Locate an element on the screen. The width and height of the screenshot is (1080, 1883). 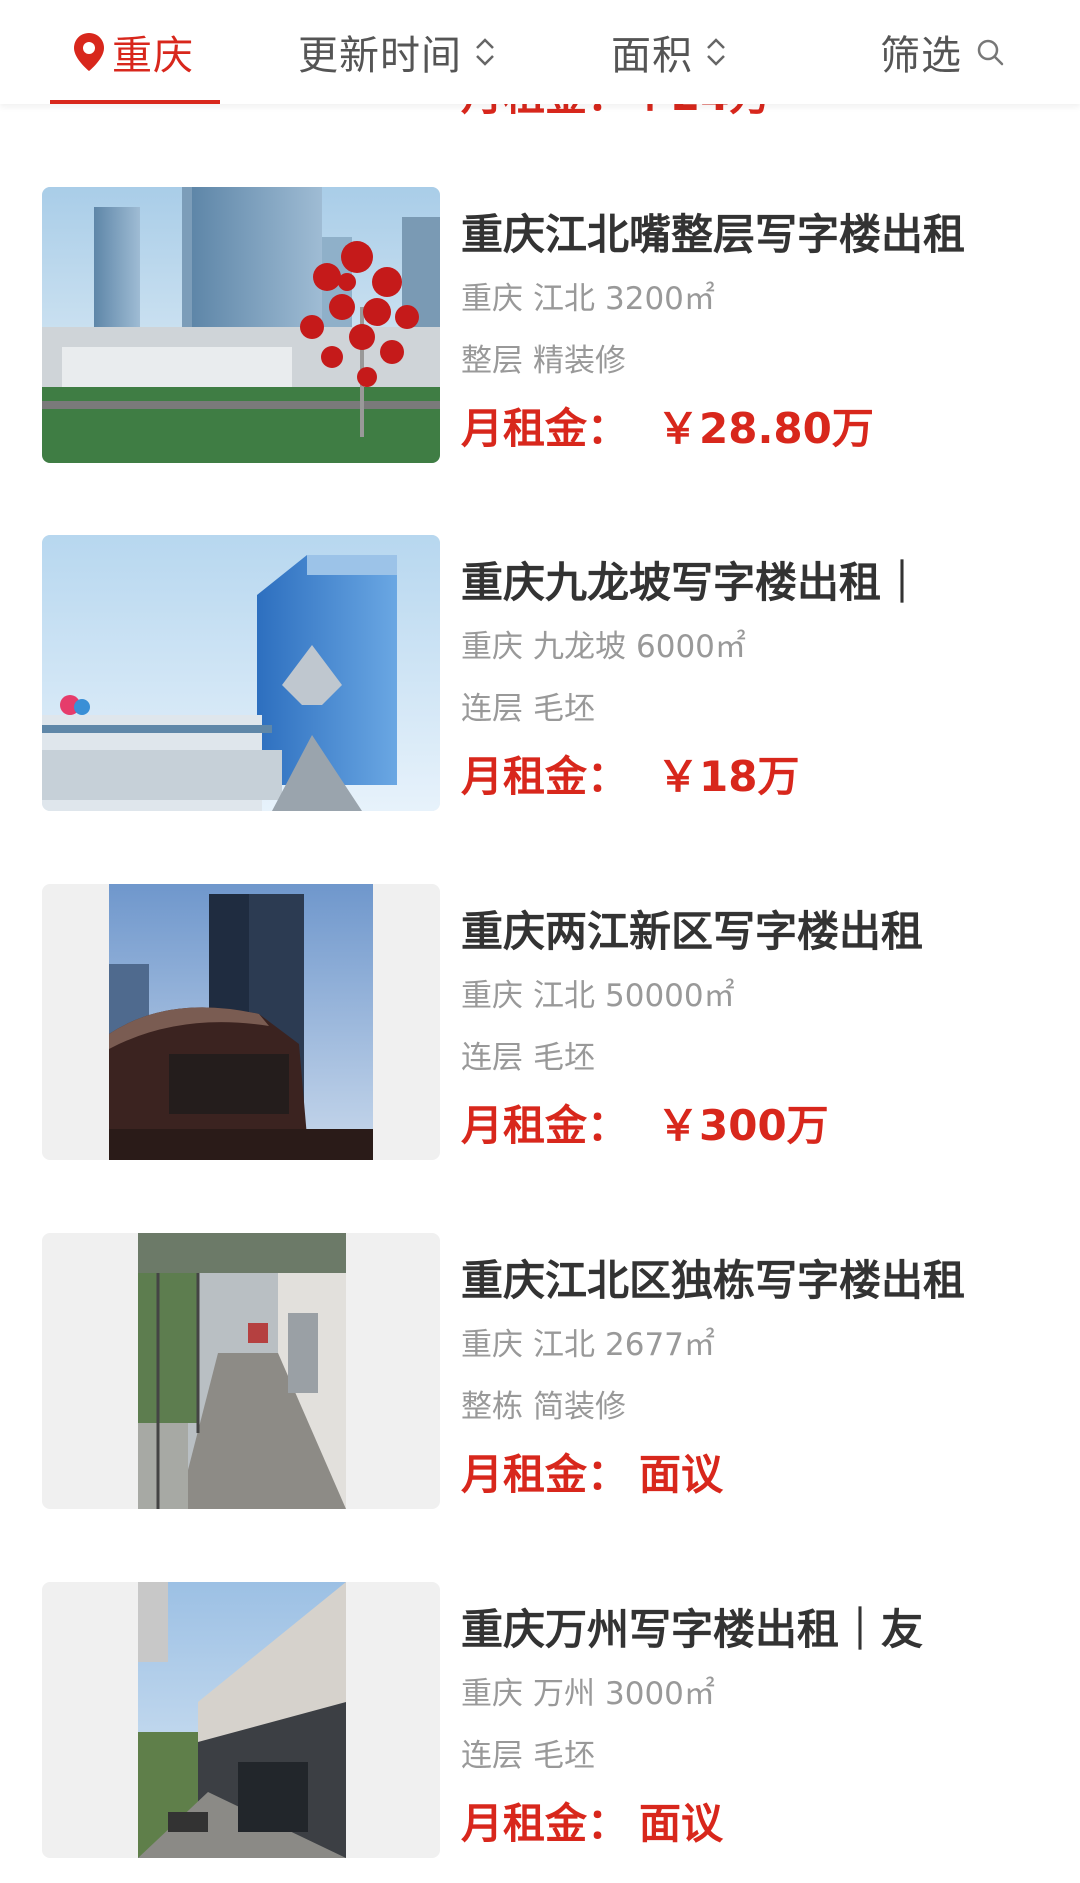
price-value: ￥18万 is located at coordinates (728, 776).